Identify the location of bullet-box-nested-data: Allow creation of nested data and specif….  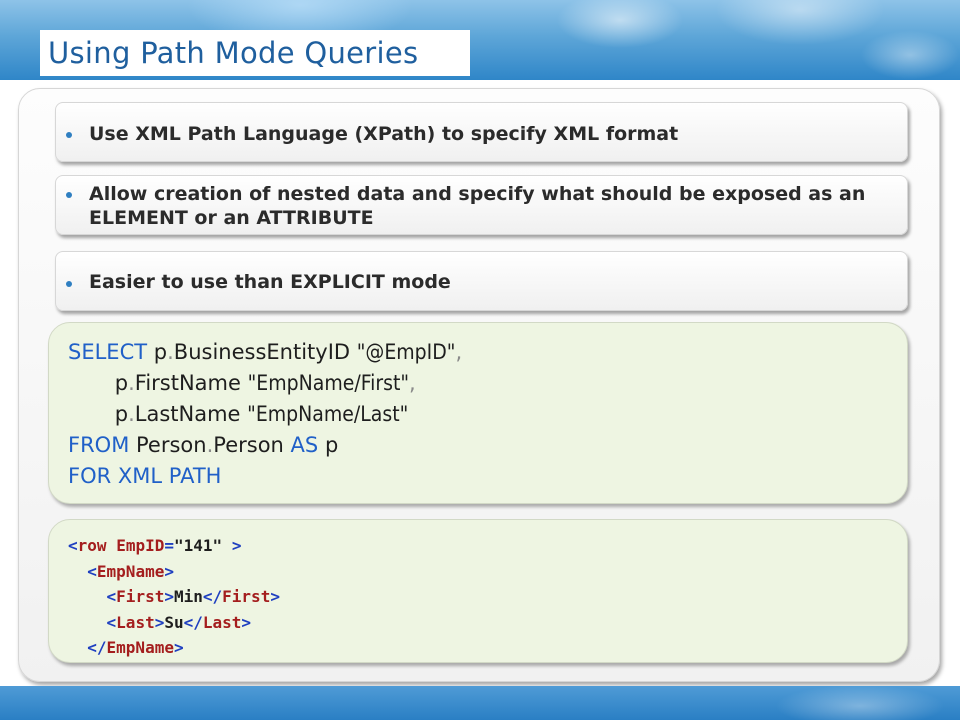
(481, 205).